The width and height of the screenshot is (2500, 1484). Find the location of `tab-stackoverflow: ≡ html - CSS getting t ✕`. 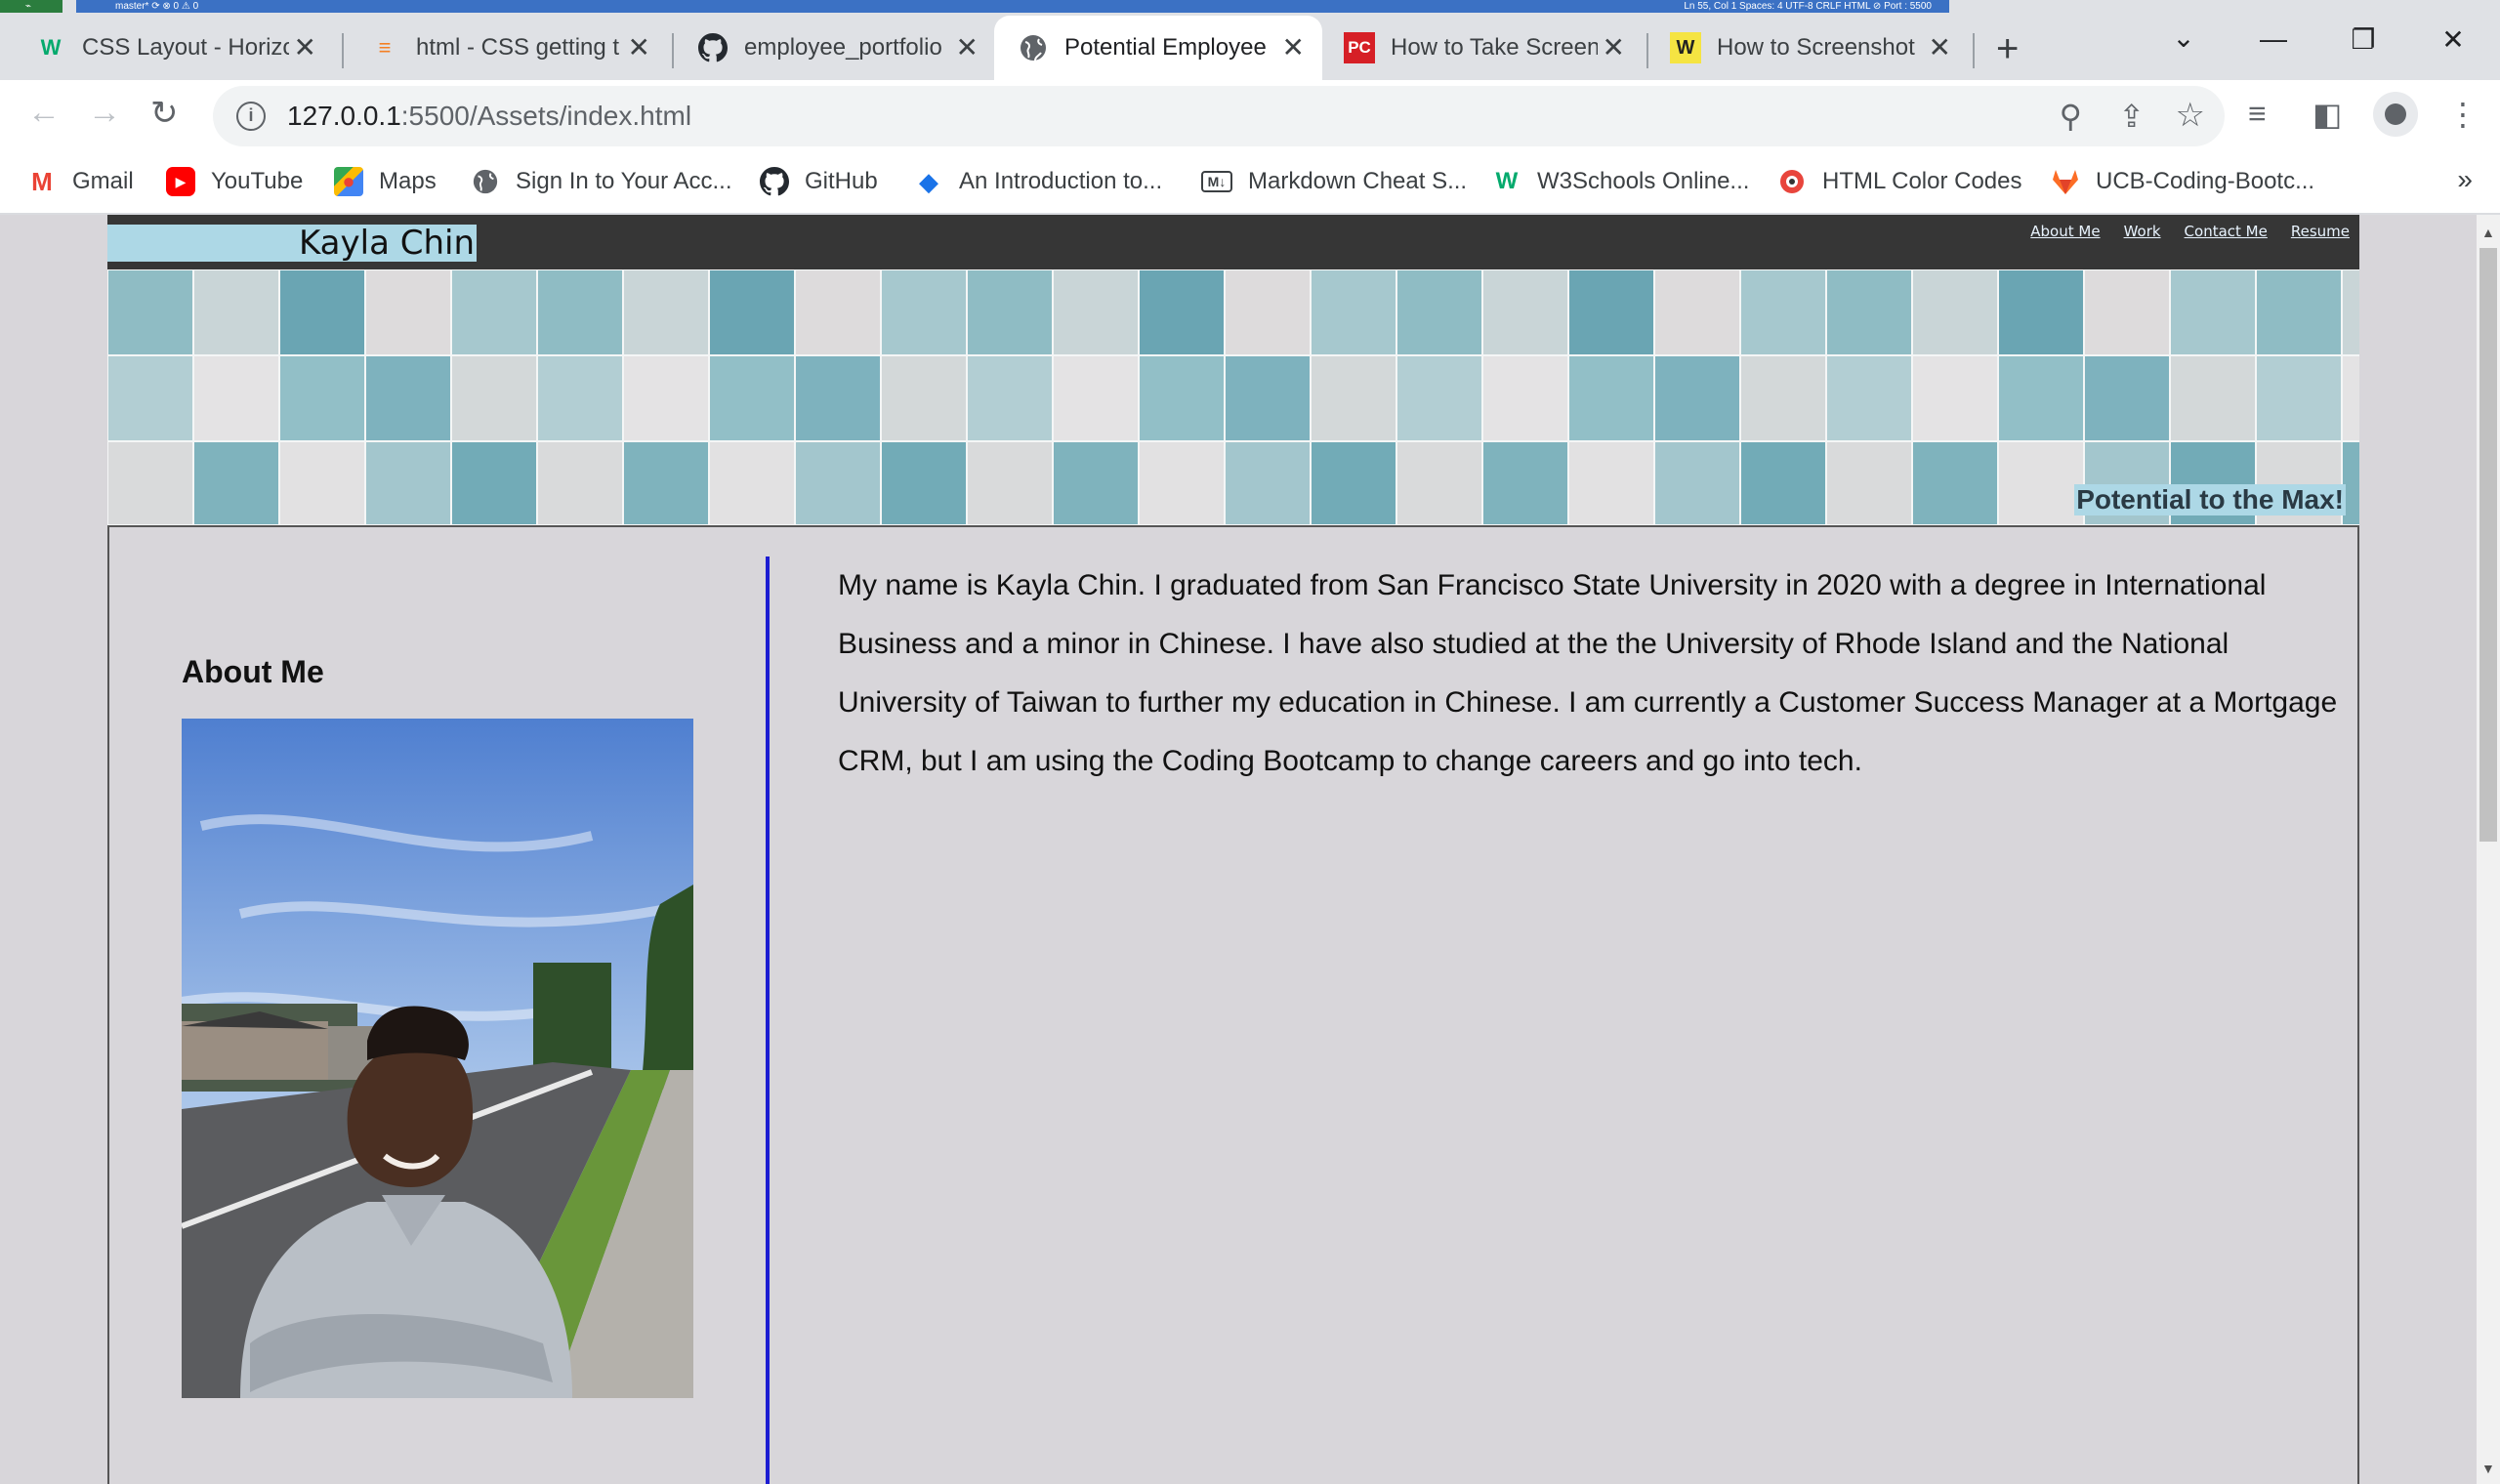

tab-stackoverflow: ≡ html - CSS getting t ✕ is located at coordinates (507, 48).